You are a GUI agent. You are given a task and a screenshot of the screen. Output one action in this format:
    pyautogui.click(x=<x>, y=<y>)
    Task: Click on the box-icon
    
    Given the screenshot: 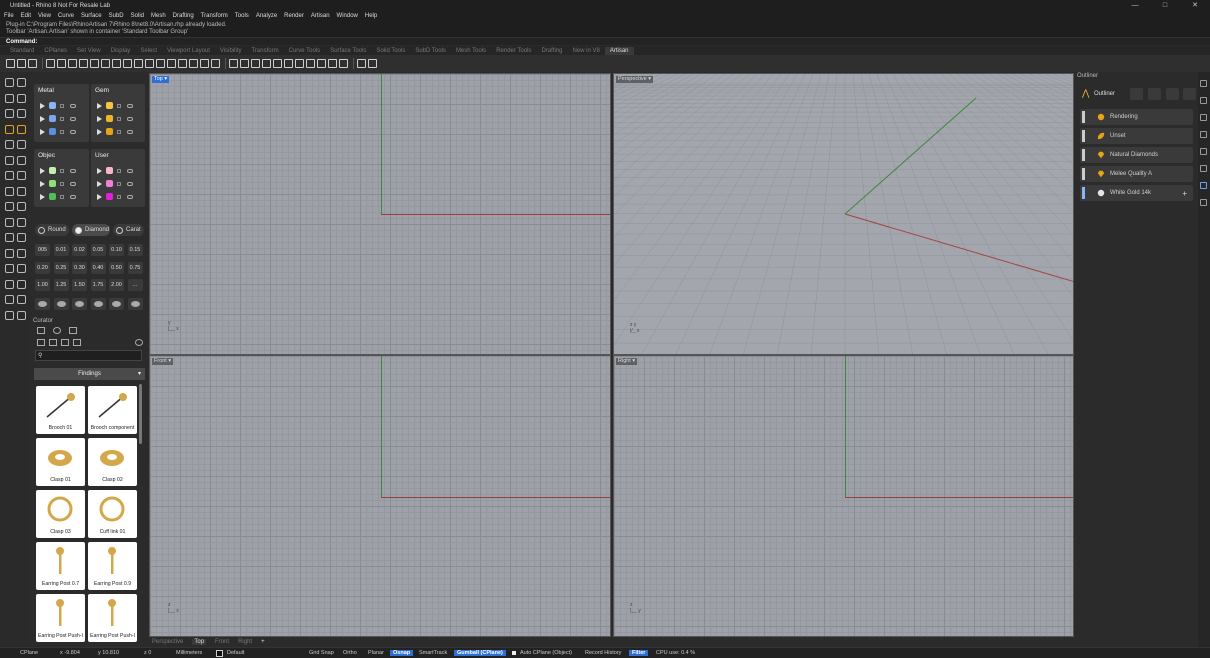 What is the action you would take?
    pyautogui.click(x=61, y=63)
    